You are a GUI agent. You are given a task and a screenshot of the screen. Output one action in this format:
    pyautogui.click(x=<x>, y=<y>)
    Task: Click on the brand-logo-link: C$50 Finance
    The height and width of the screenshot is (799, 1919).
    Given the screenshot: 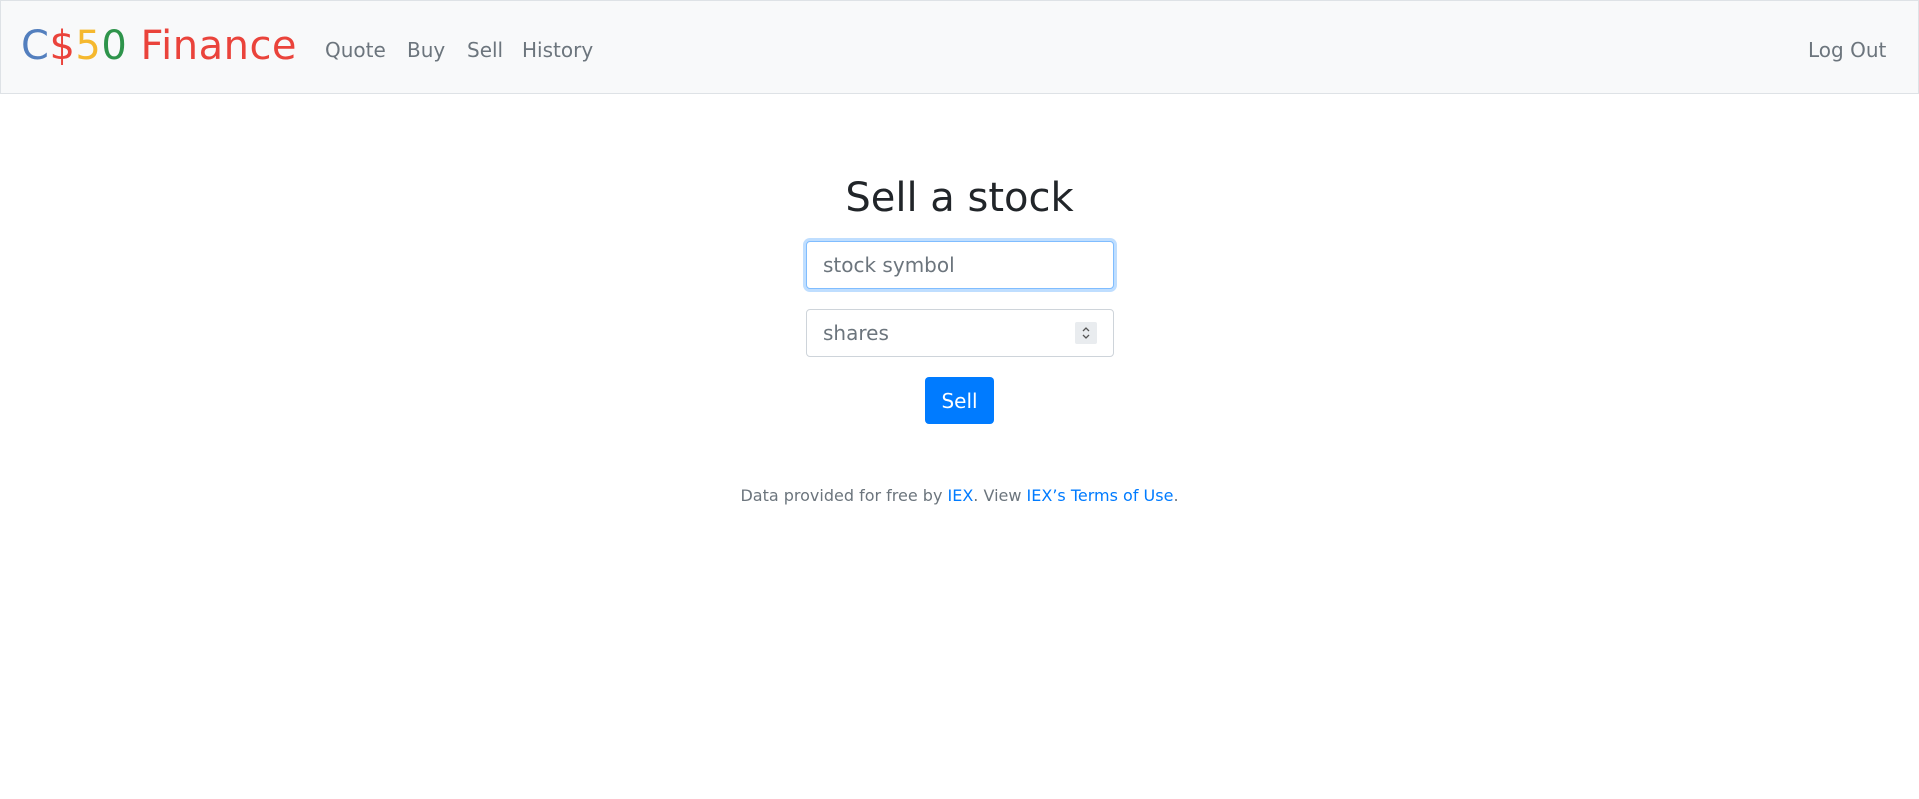 What is the action you would take?
    pyautogui.click(x=159, y=46)
    